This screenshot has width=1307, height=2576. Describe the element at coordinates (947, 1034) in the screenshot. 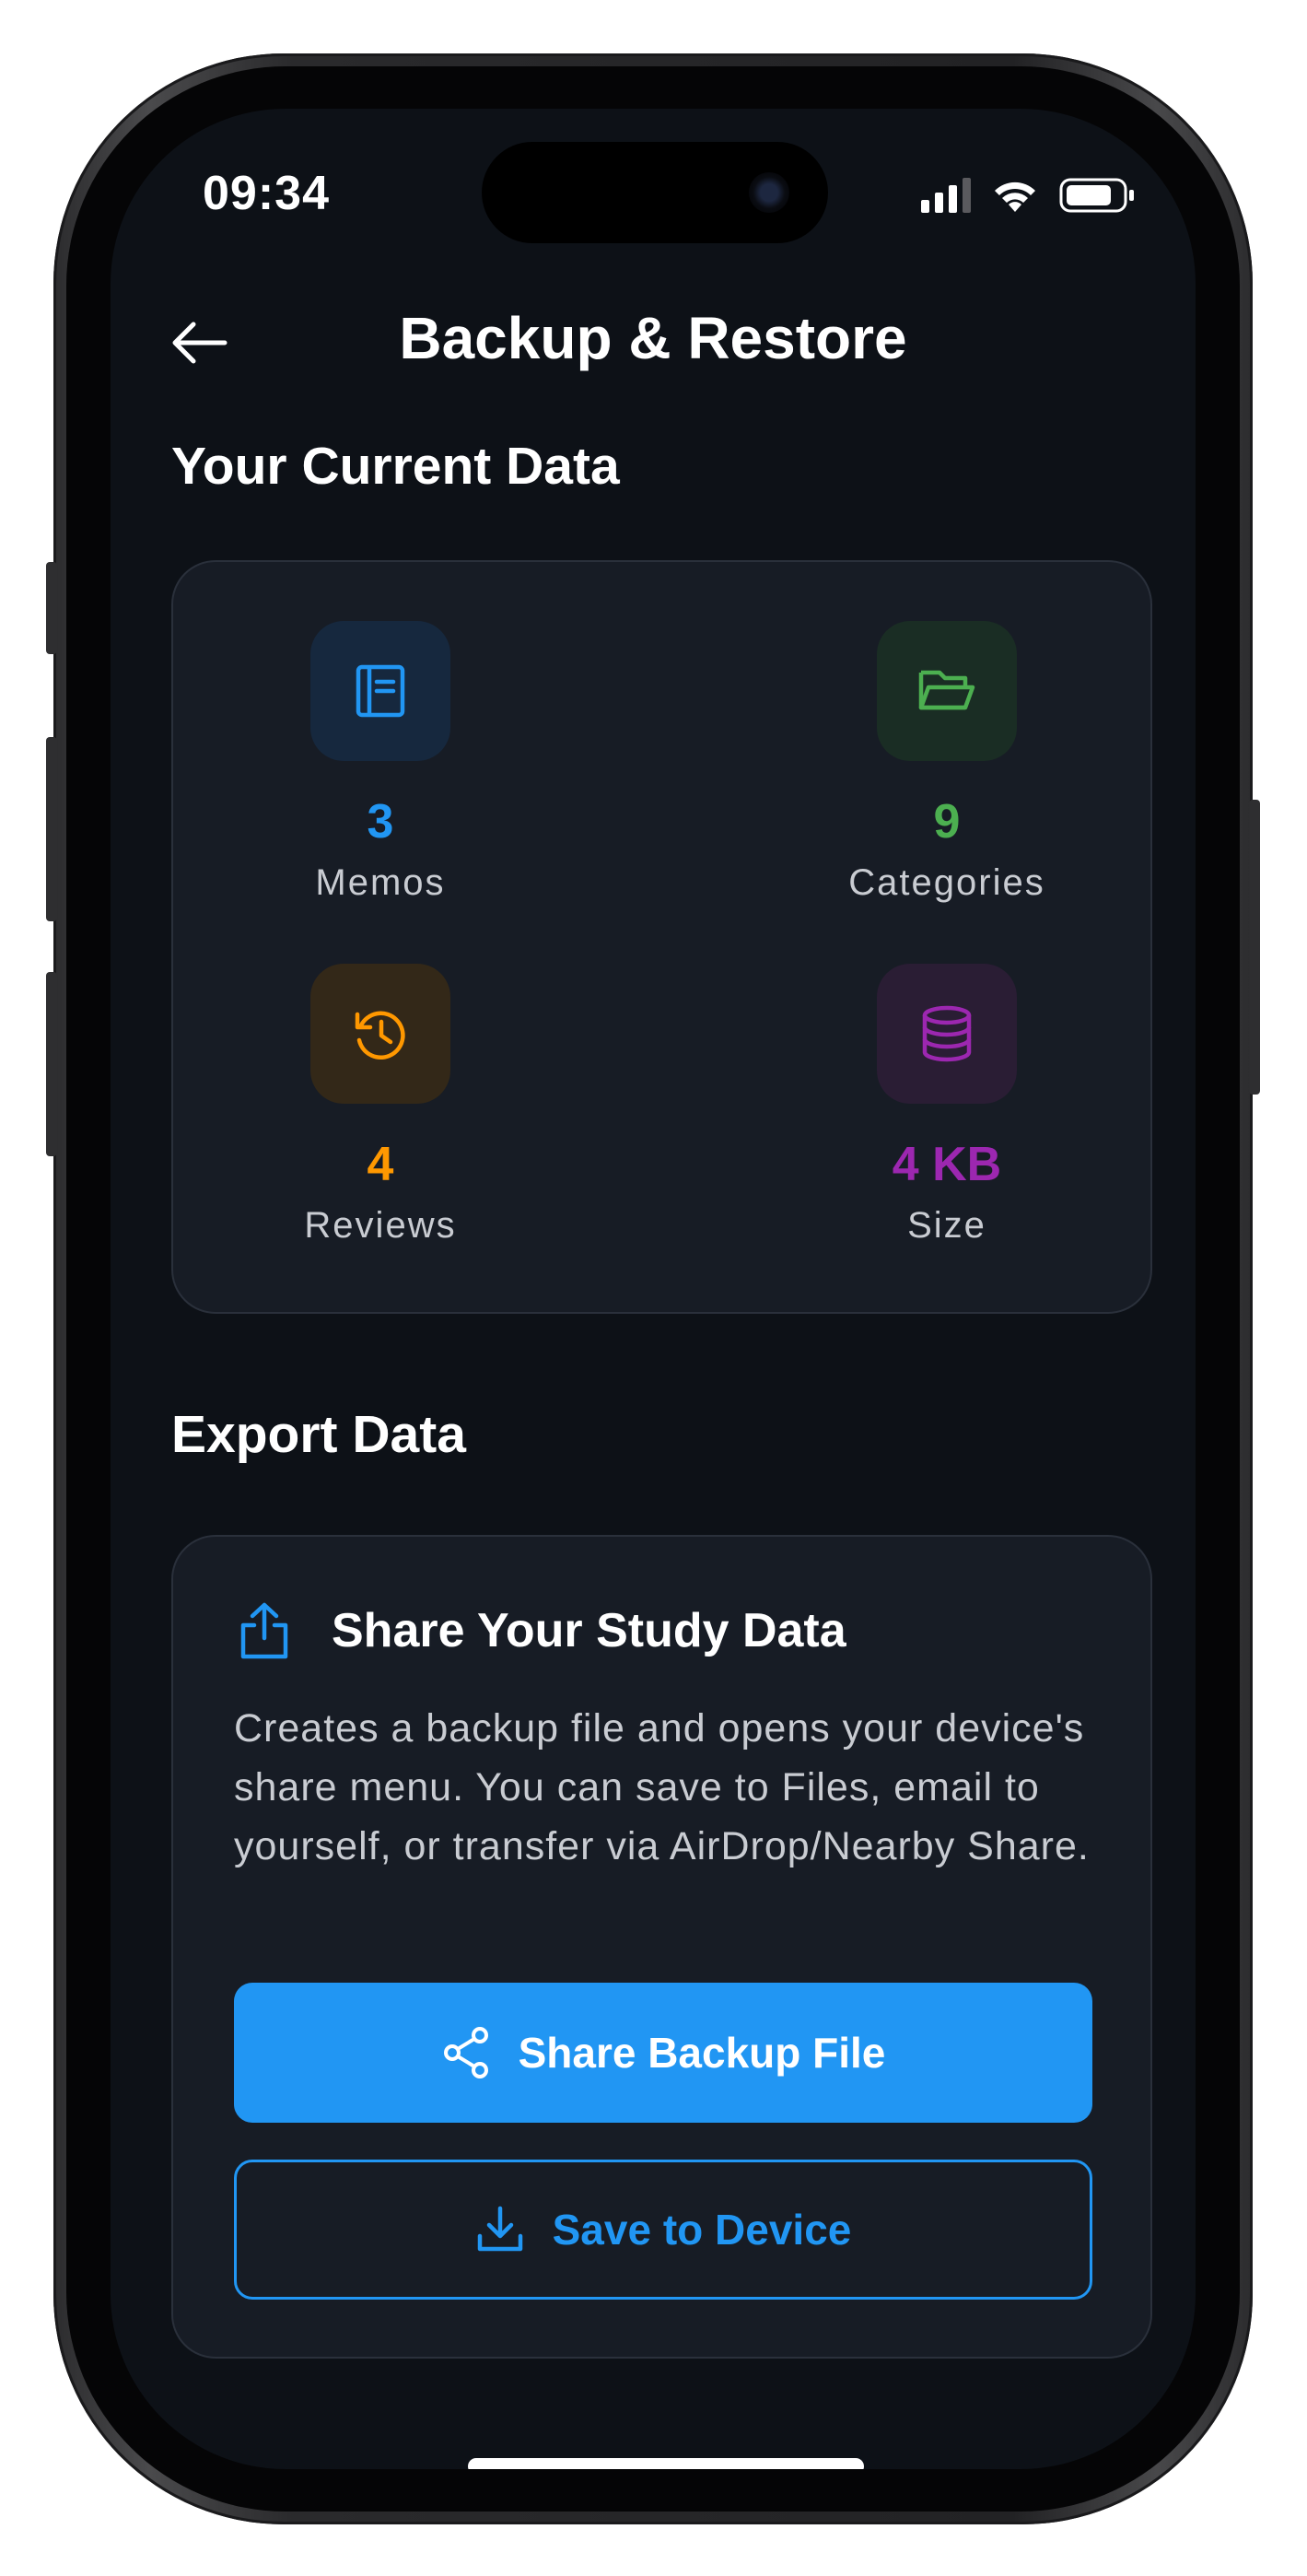

I see `database-icon` at that location.